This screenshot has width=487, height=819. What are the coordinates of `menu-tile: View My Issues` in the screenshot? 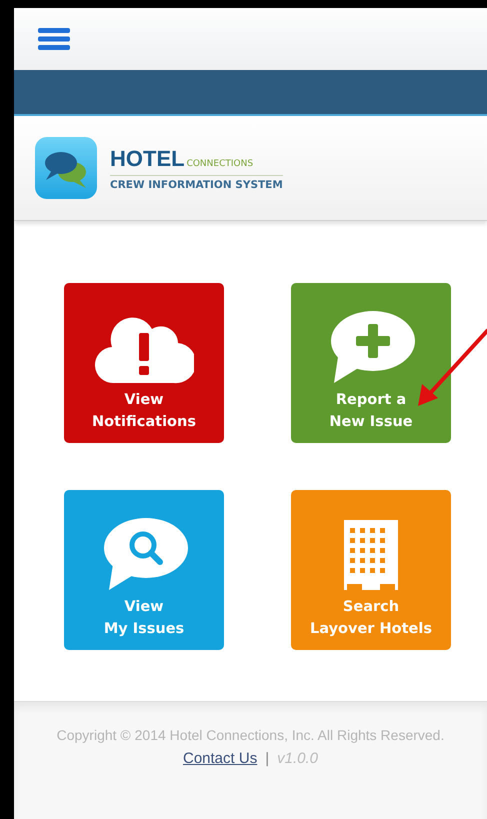 It's located at (144, 570).